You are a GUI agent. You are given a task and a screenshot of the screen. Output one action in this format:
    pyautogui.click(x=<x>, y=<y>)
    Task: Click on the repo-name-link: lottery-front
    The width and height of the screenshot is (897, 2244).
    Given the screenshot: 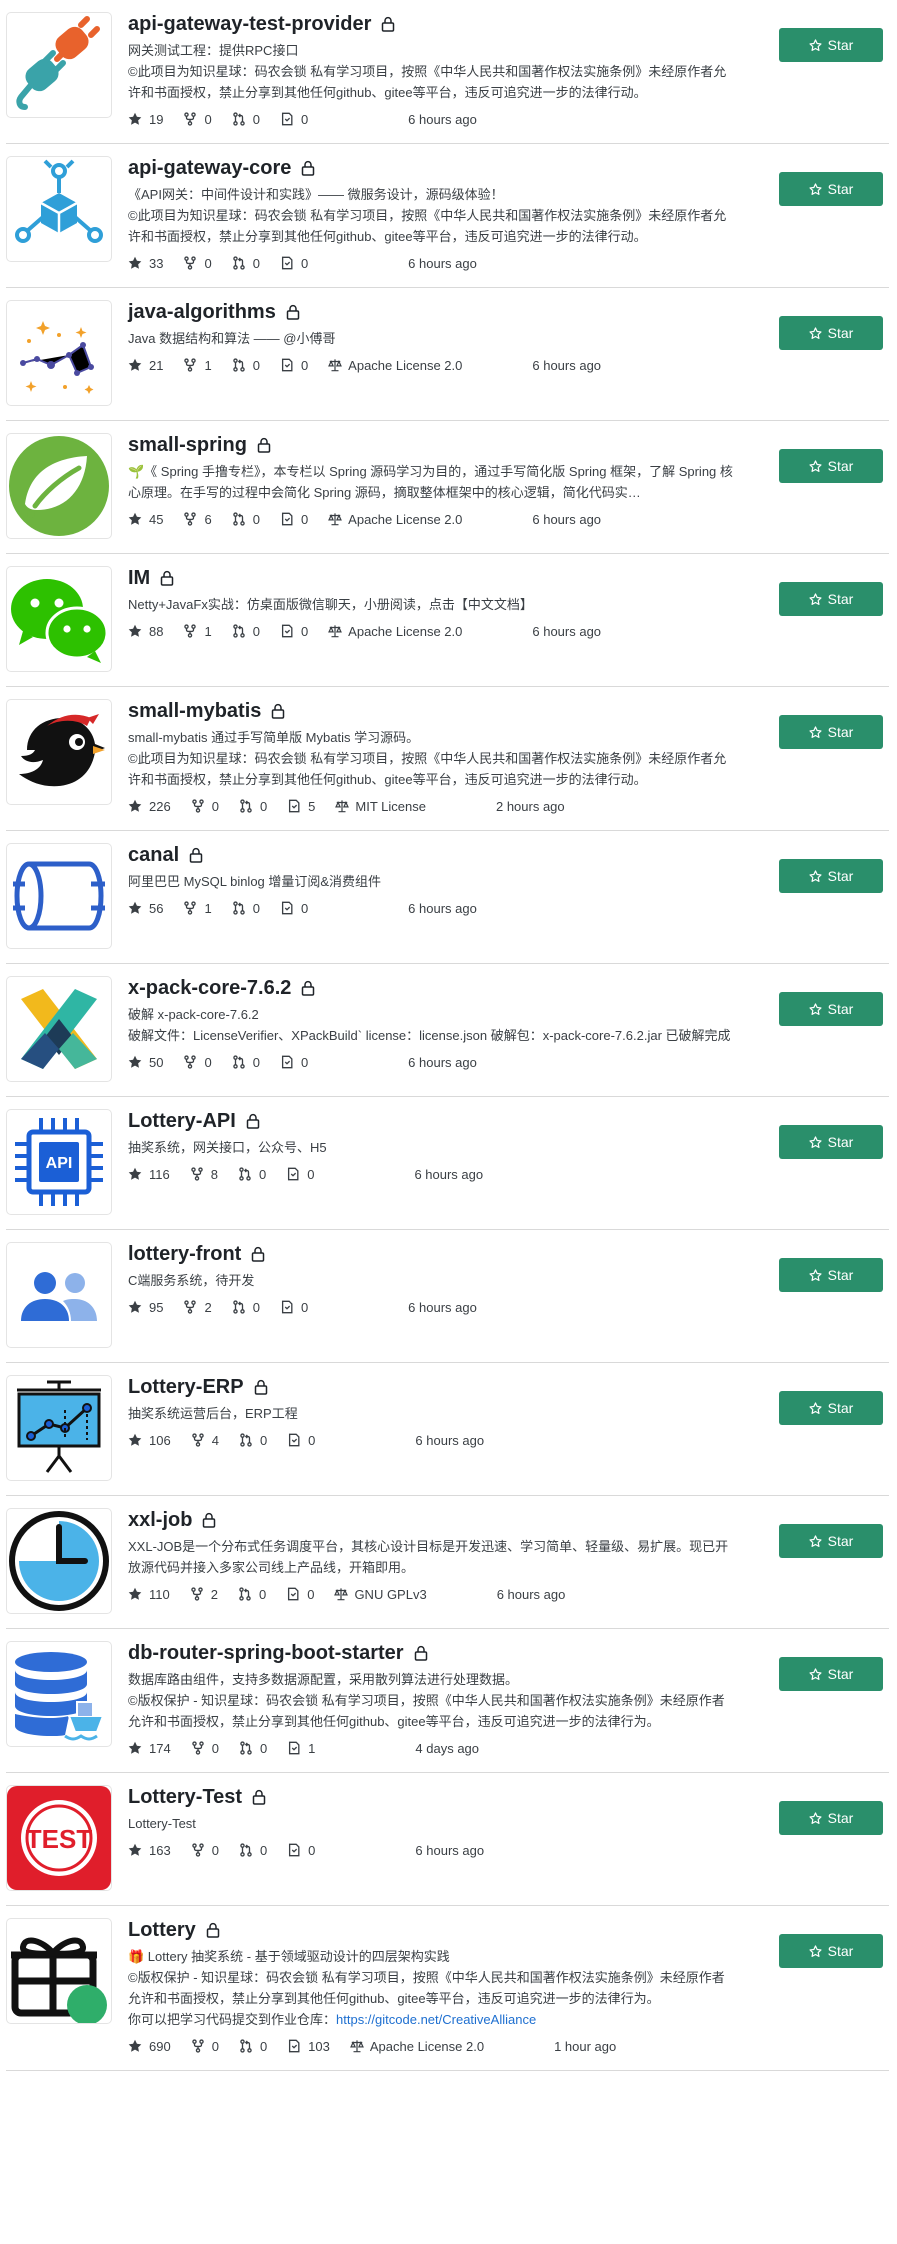 What is the action you would take?
    pyautogui.click(x=184, y=1254)
    